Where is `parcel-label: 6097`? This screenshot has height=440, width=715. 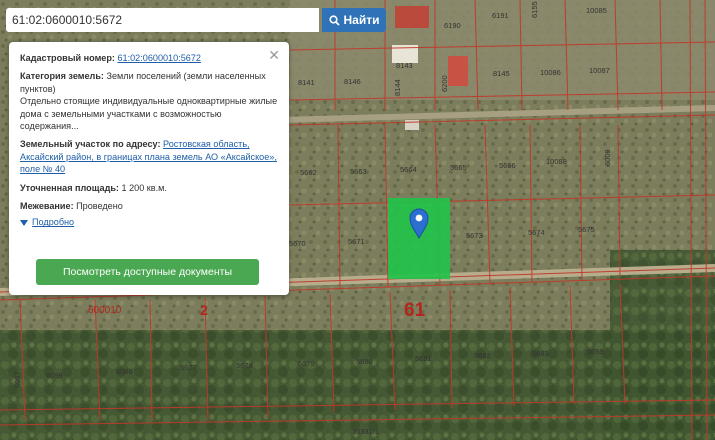
parcel-label: 6097 is located at coordinates (17, 379).